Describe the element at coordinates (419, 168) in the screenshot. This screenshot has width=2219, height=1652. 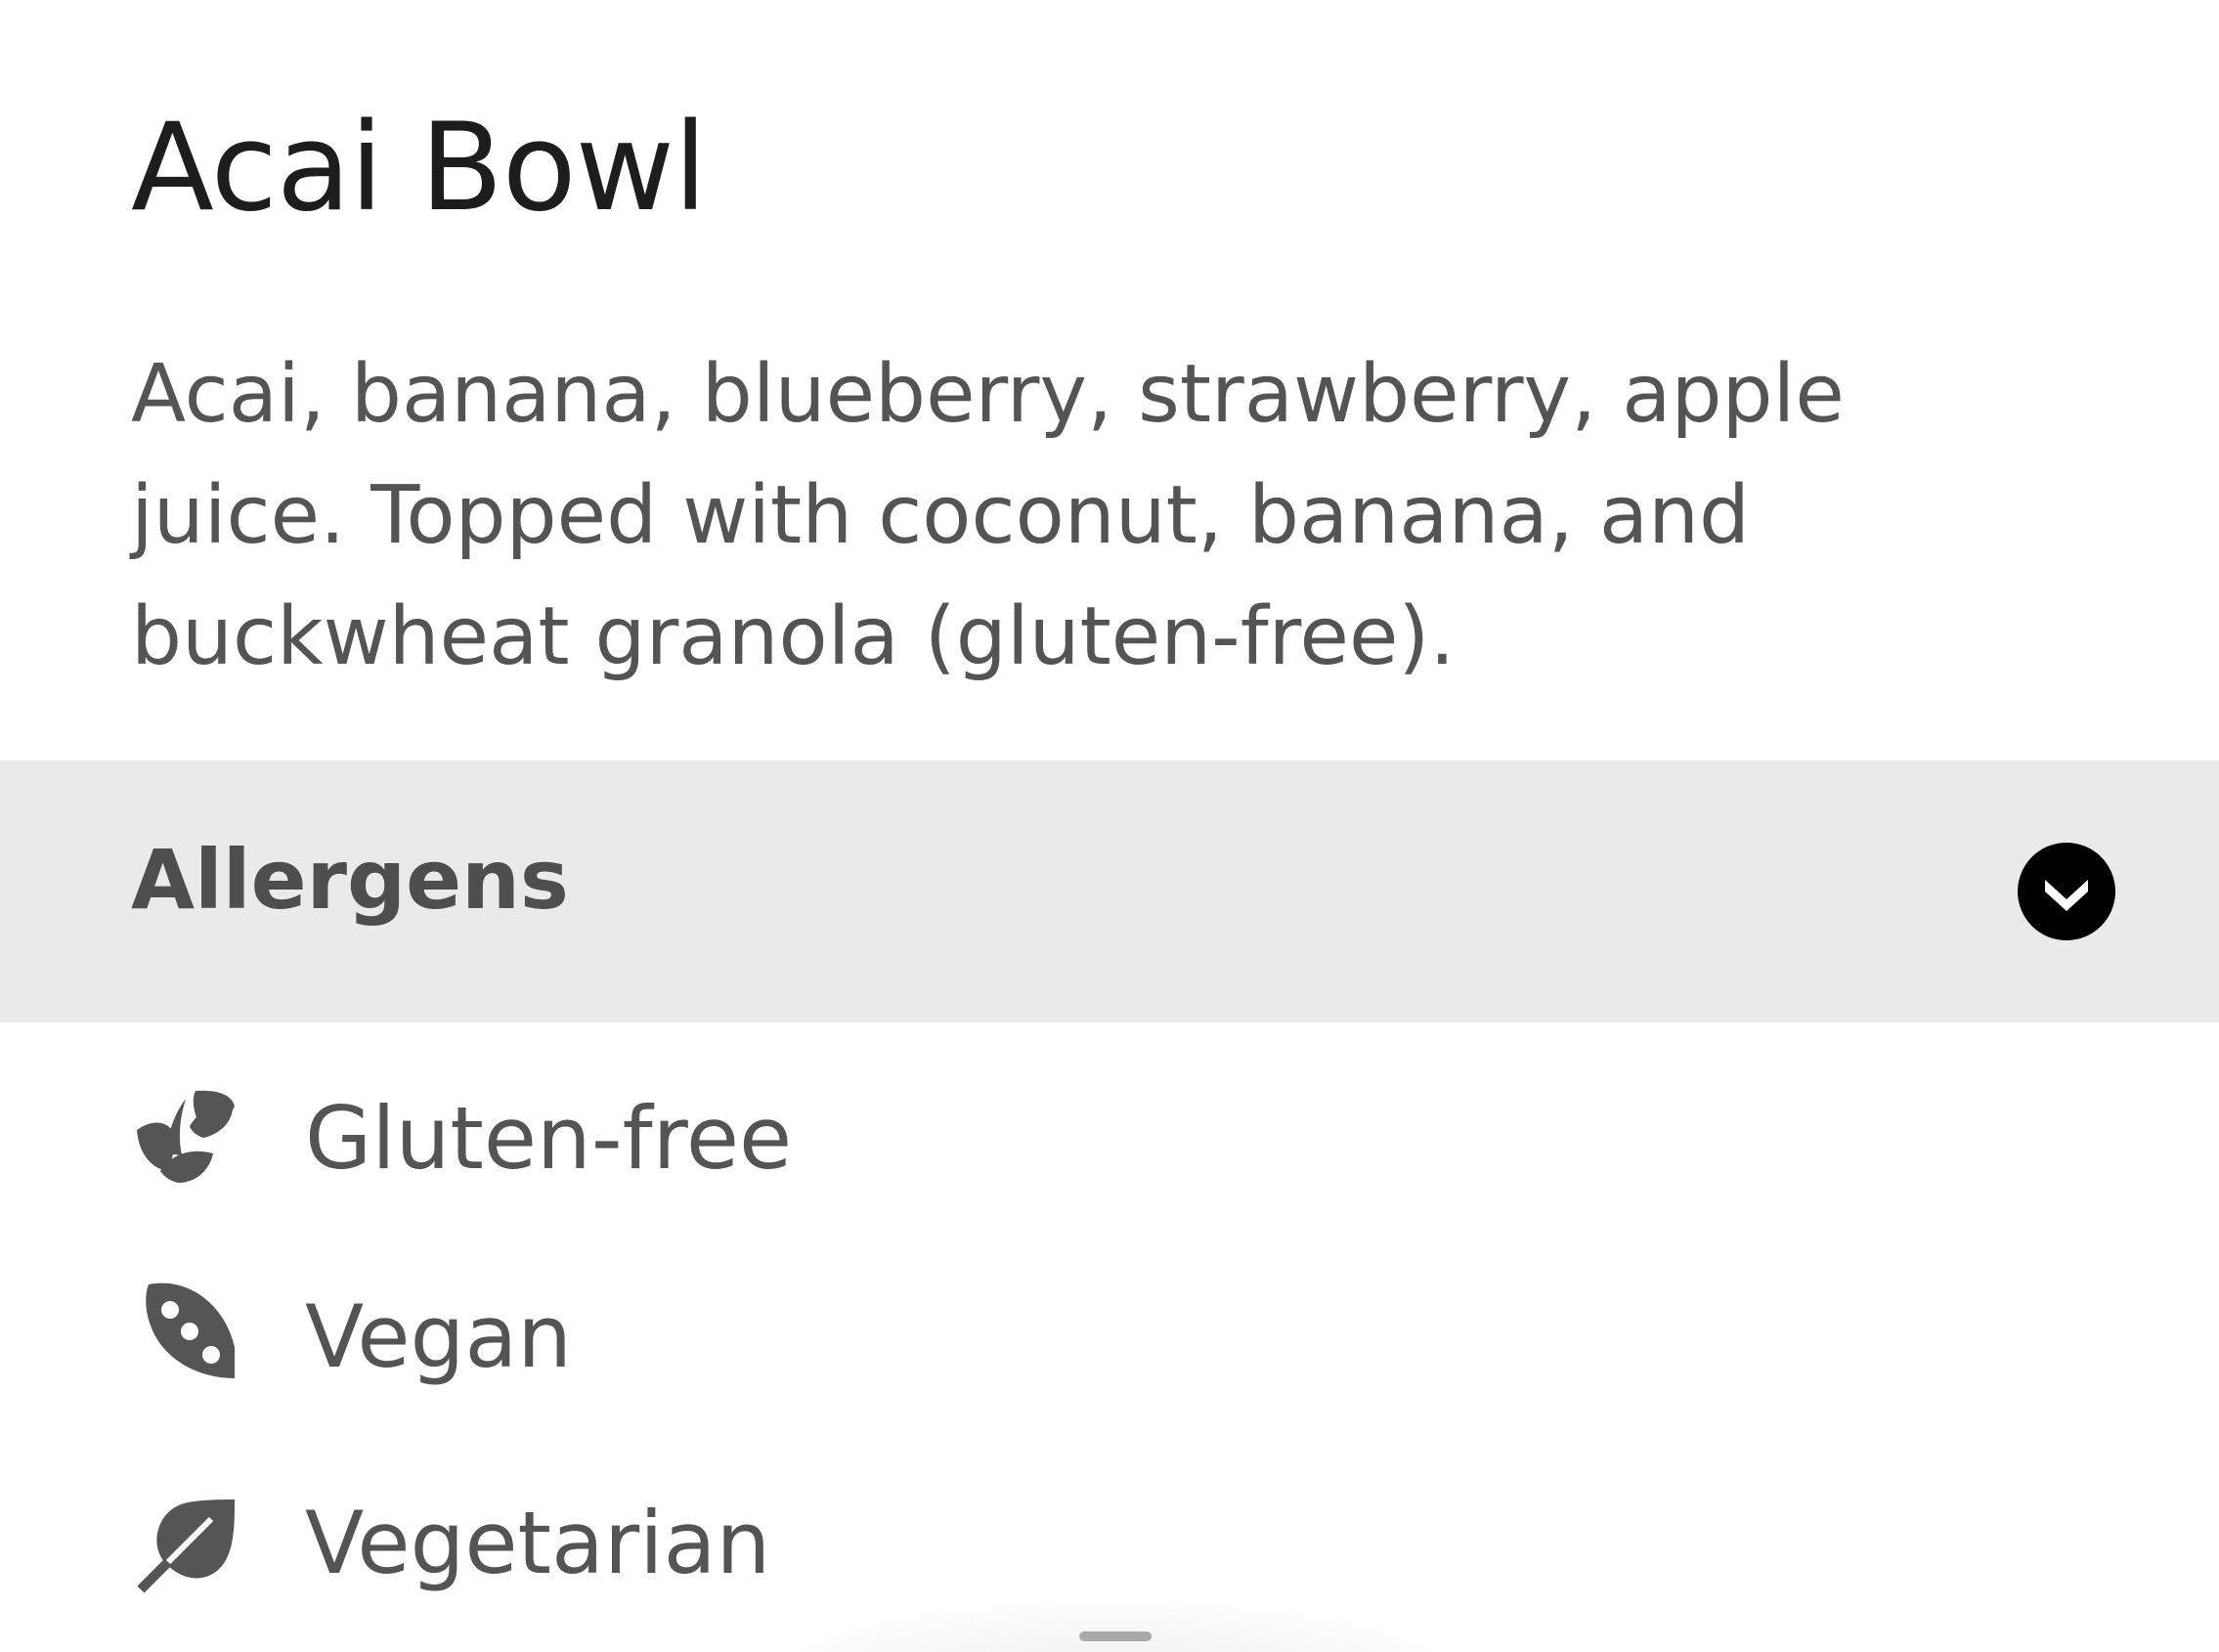
I see `item-title: Acai Bowl` at that location.